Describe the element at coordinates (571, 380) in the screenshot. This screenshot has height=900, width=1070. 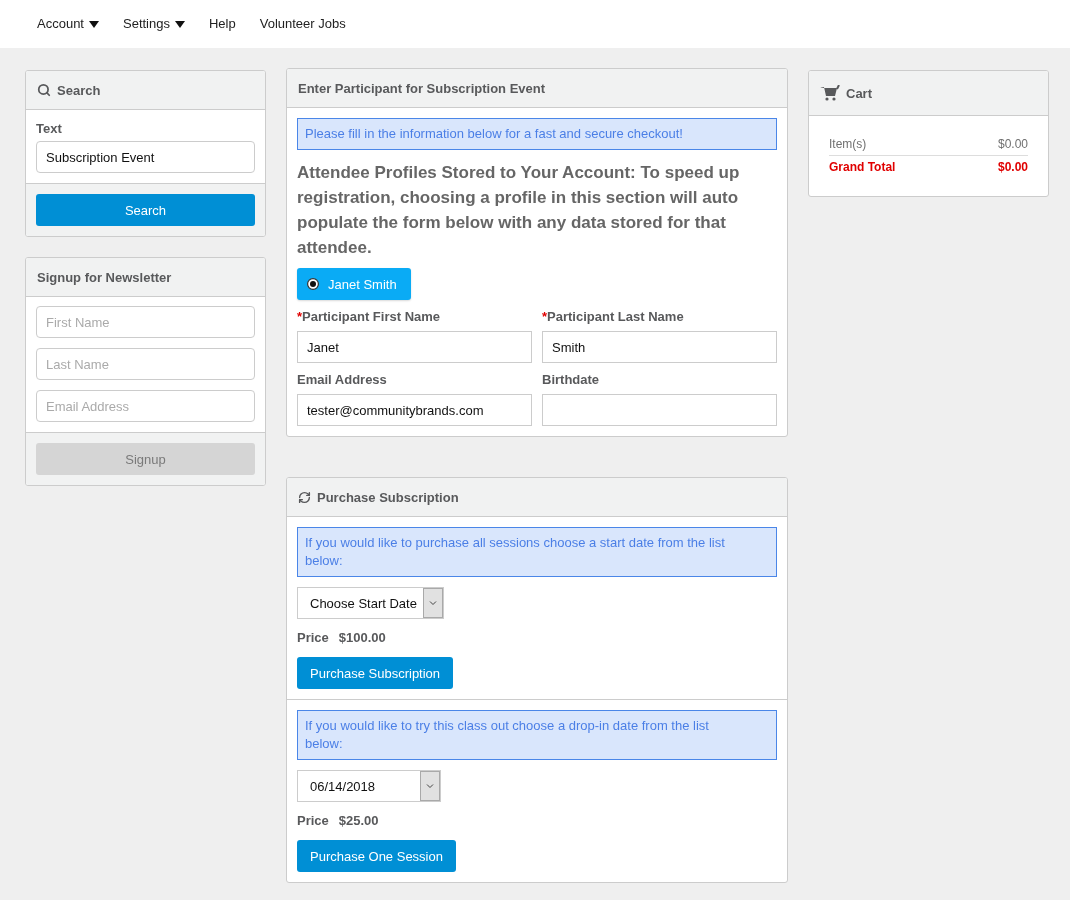
I see `field-label: Birthdate` at that location.